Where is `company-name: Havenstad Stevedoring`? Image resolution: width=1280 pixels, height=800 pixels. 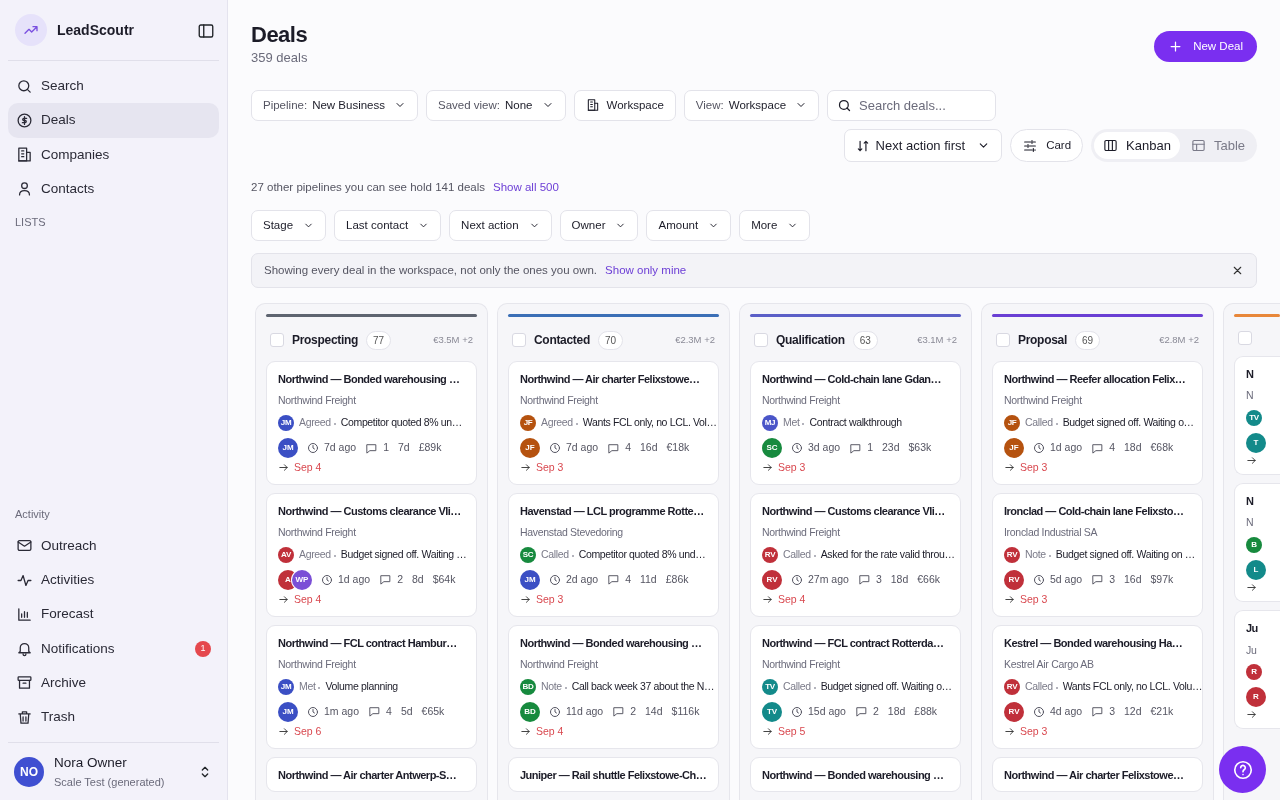 company-name: Havenstad Stevedoring is located at coordinates (572, 533).